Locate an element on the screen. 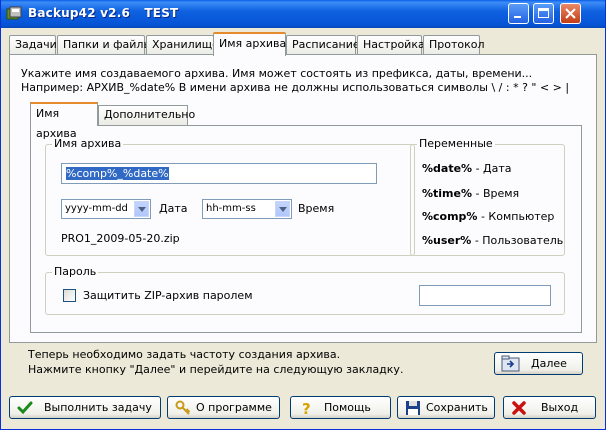 The height and width of the screenshot is (430, 606). date-format-value: yyyy-mm-dd is located at coordinates (96, 208).